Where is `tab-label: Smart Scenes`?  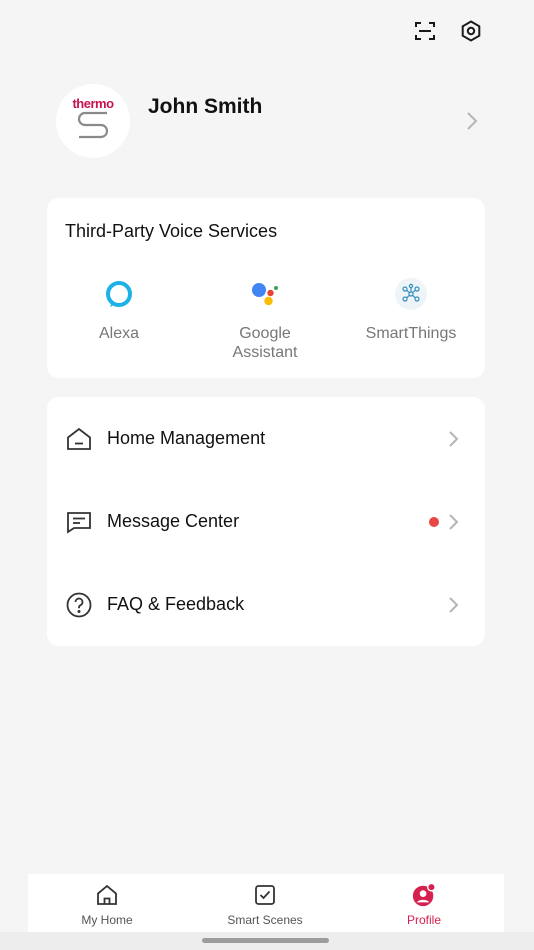 tab-label: Smart Scenes is located at coordinates (265, 920).